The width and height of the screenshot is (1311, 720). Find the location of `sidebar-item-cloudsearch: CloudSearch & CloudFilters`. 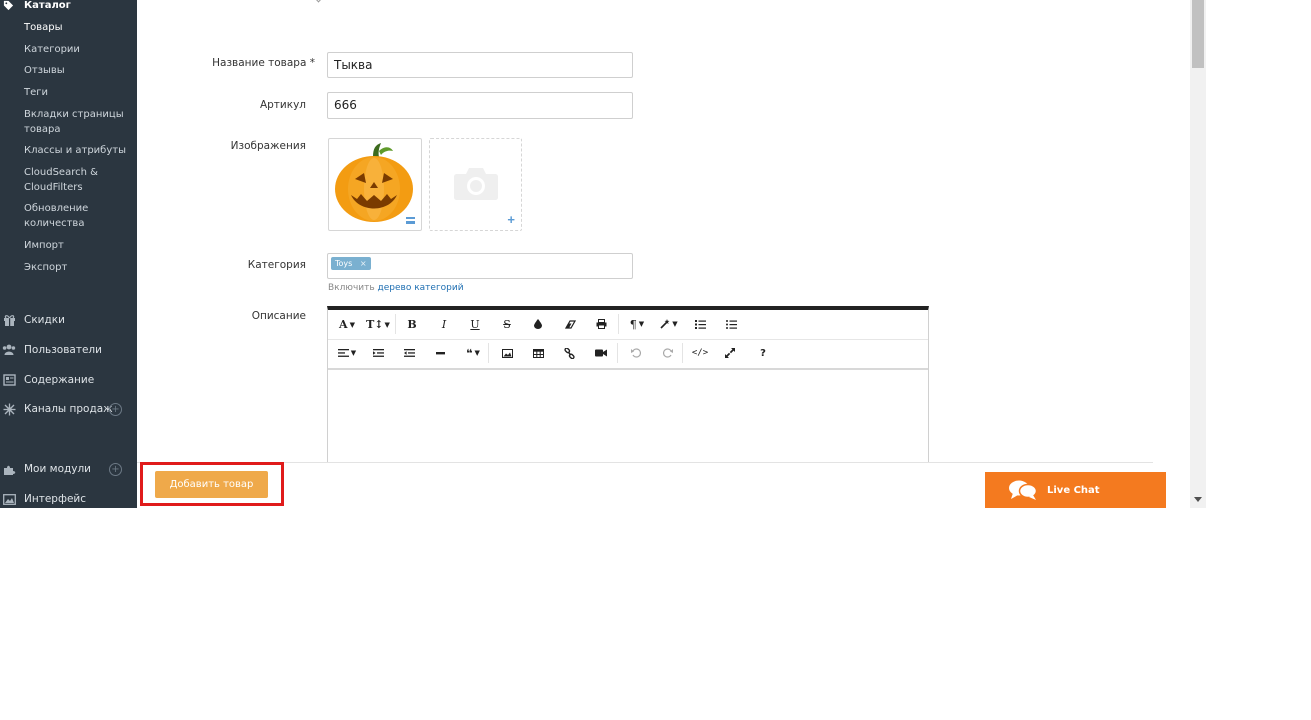

sidebar-item-cloudsearch: CloudSearch & CloudFilters is located at coordinates (78, 180).